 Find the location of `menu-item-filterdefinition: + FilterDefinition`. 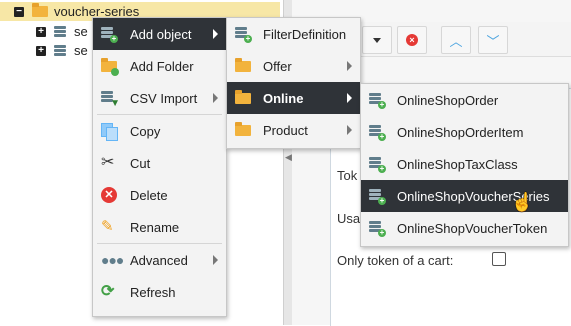

menu-item-filterdefinition: + FilterDefinition is located at coordinates (293, 34).